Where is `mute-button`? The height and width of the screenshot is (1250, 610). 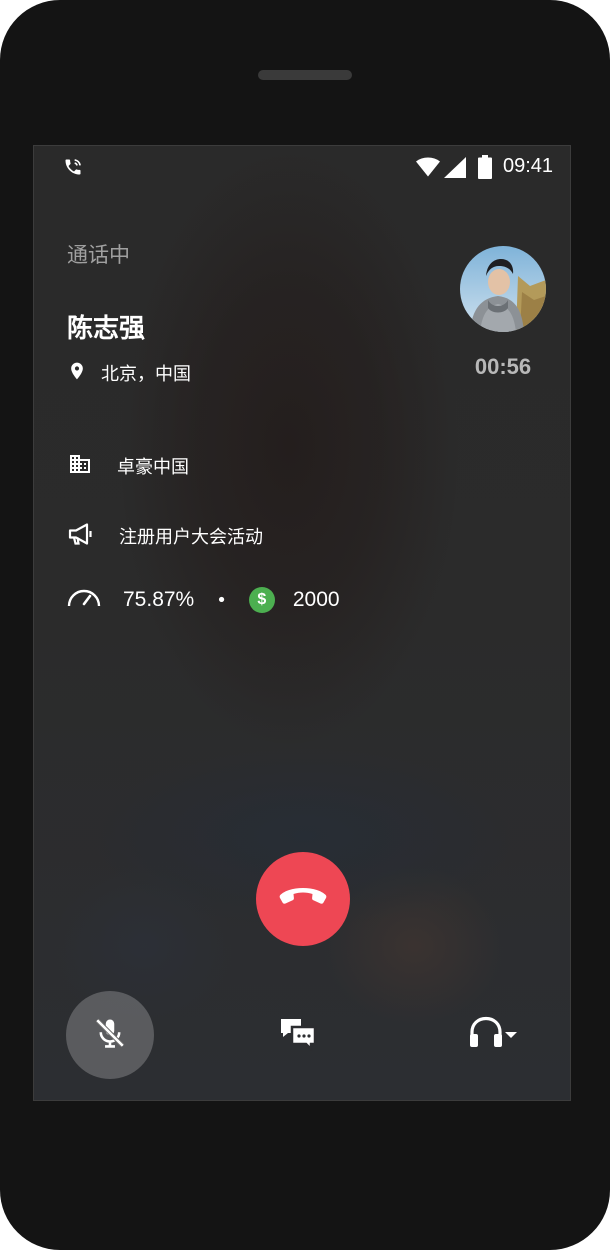
mute-button is located at coordinates (110, 1035).